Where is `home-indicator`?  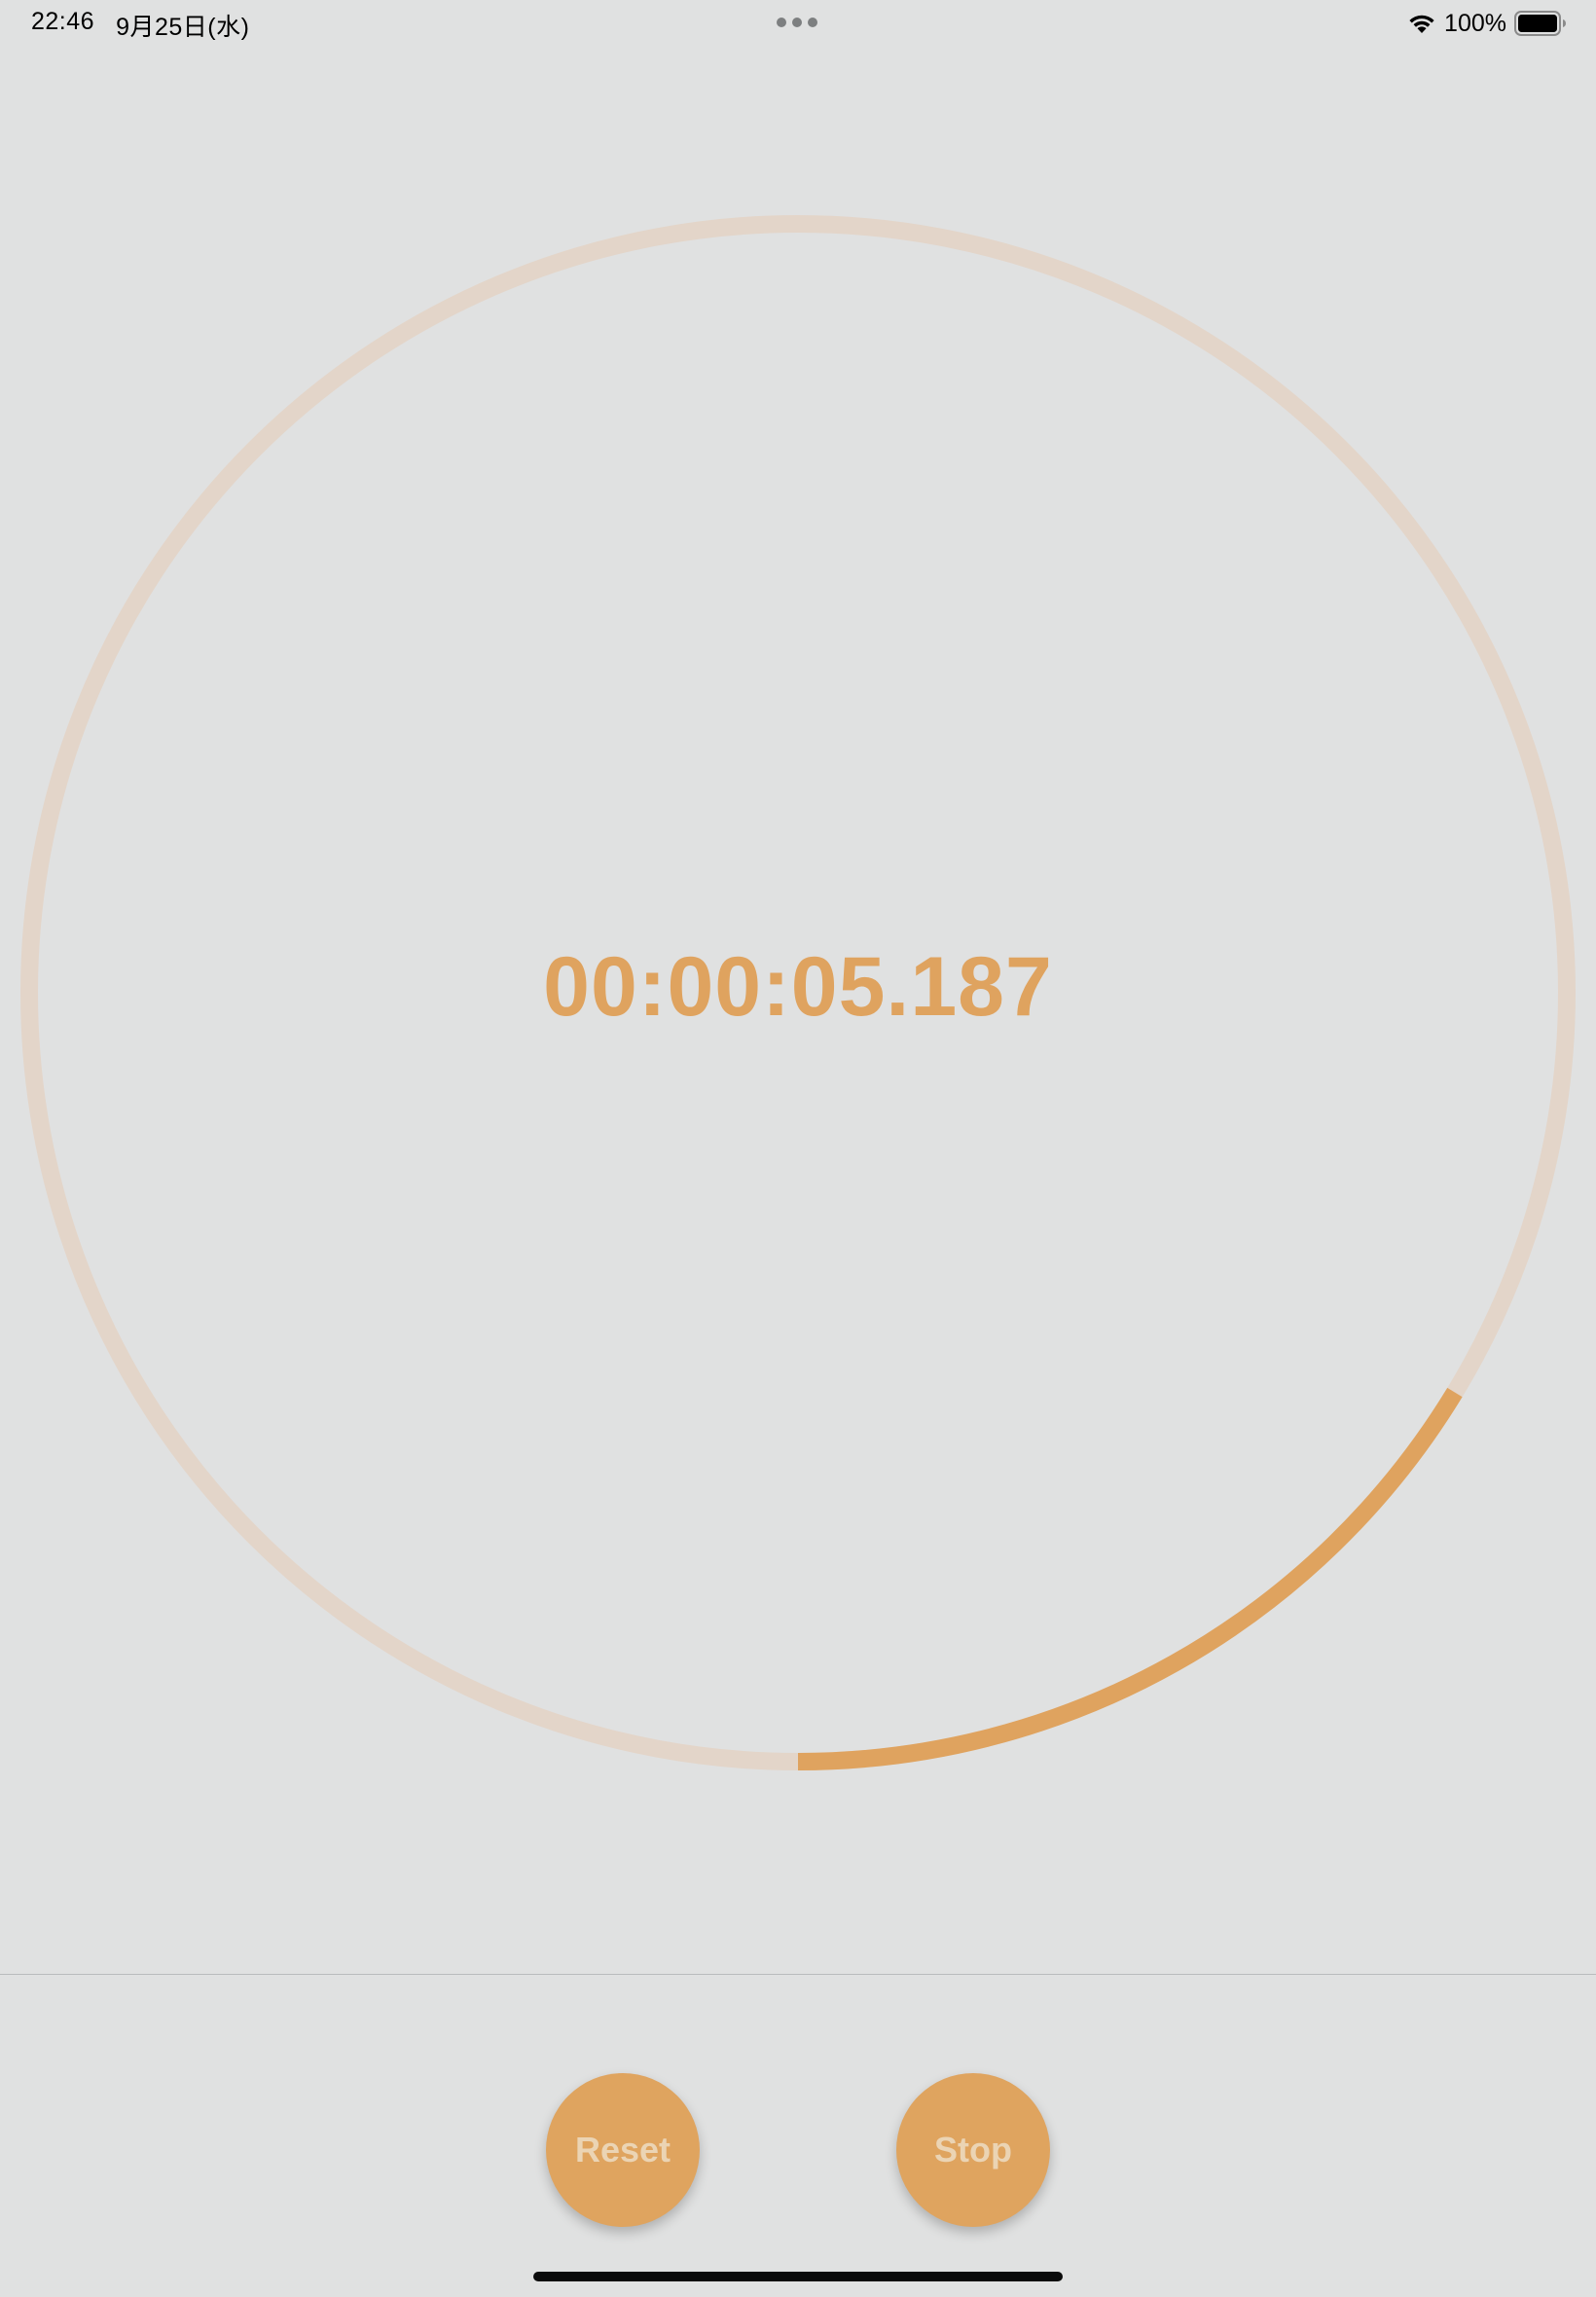 home-indicator is located at coordinates (798, 2276).